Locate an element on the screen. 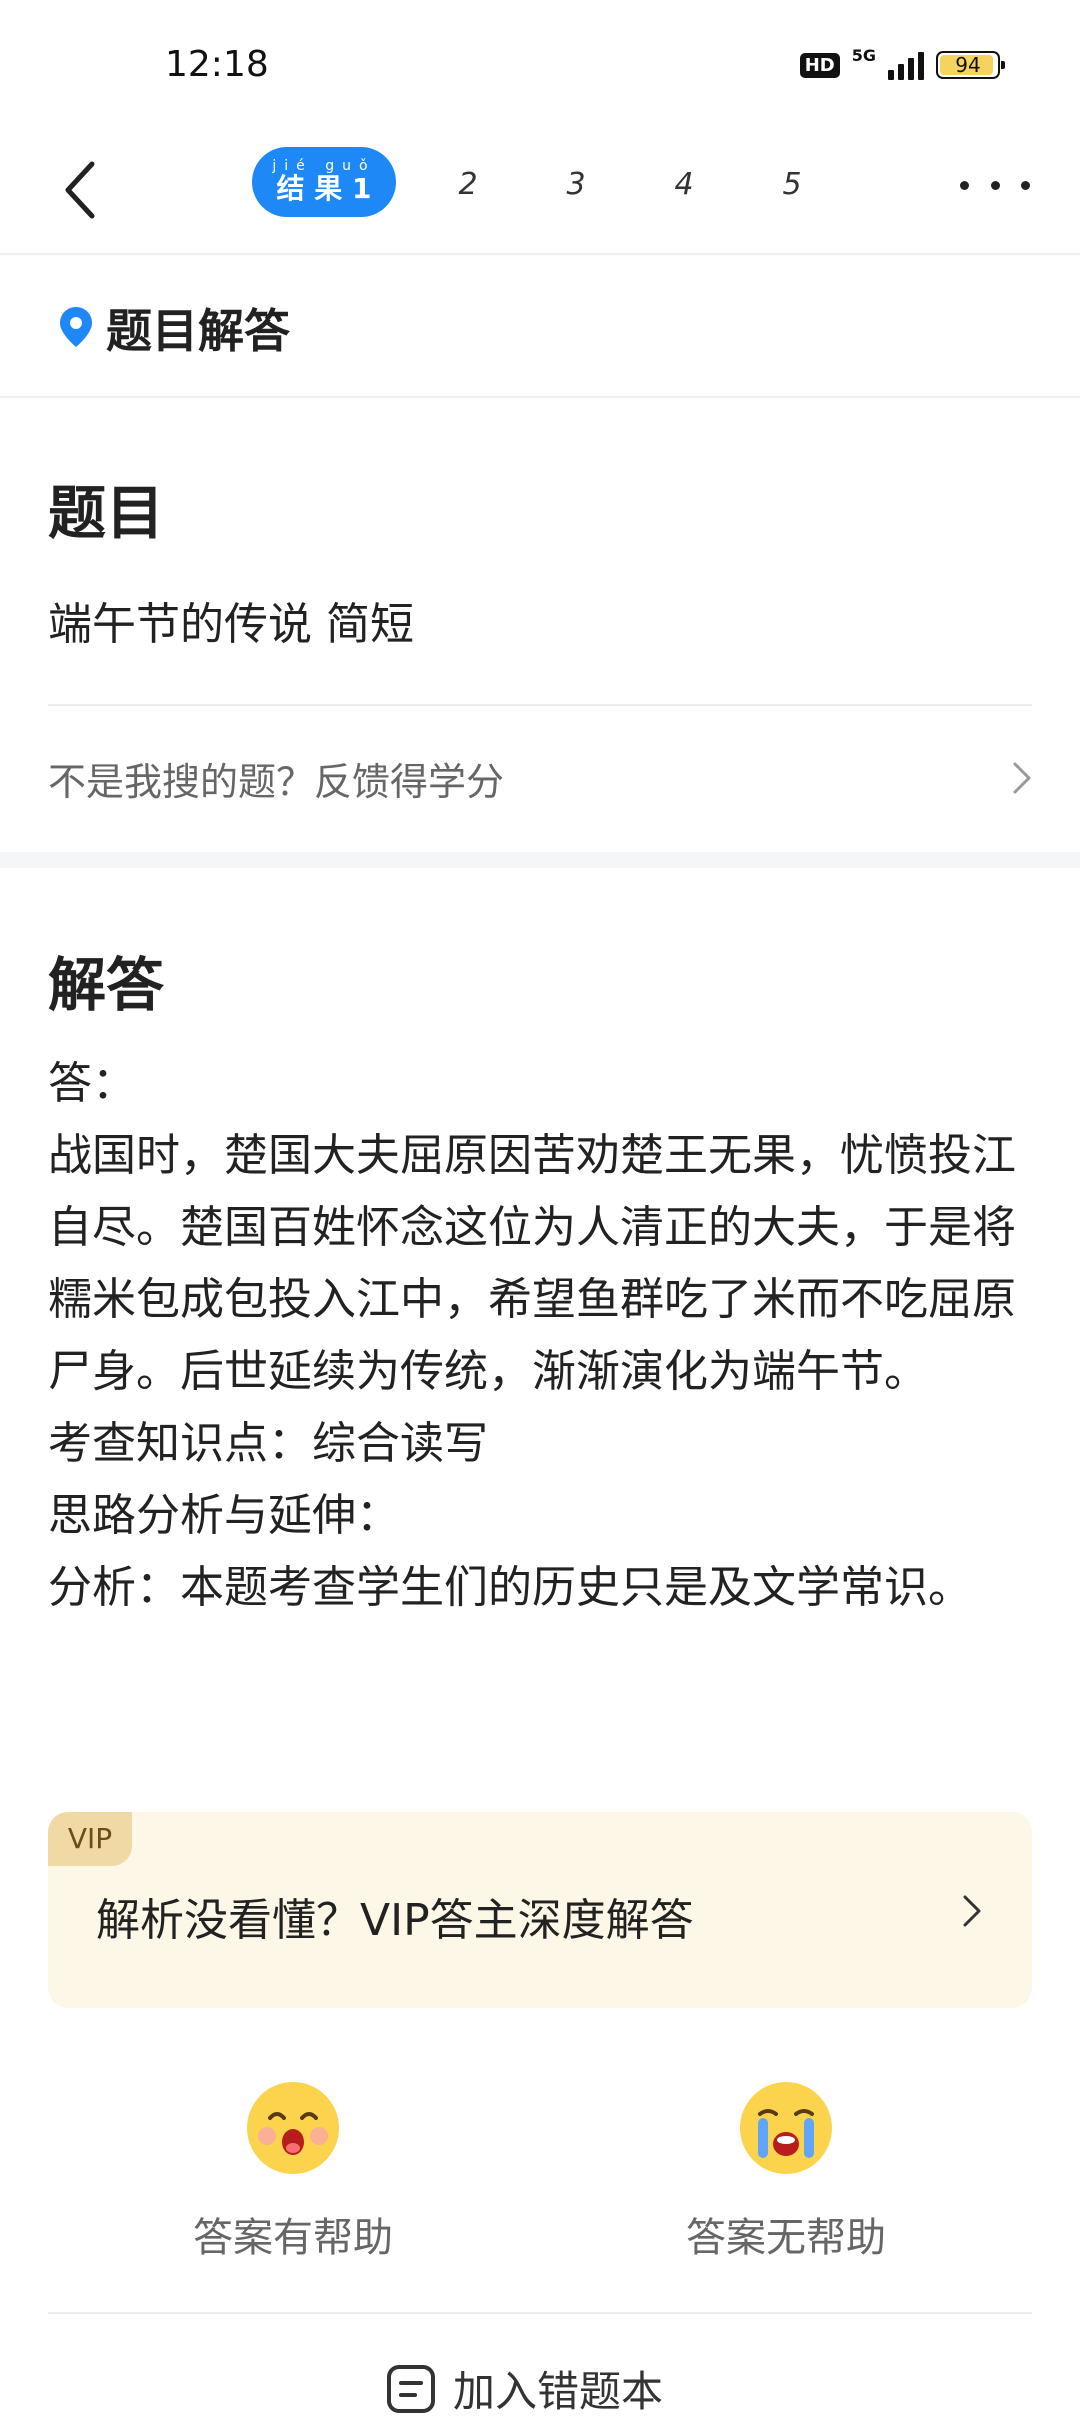 This screenshot has height=2419, width=1080. add-to-wrong-book-label: 加入错题本 is located at coordinates (558, 2391).